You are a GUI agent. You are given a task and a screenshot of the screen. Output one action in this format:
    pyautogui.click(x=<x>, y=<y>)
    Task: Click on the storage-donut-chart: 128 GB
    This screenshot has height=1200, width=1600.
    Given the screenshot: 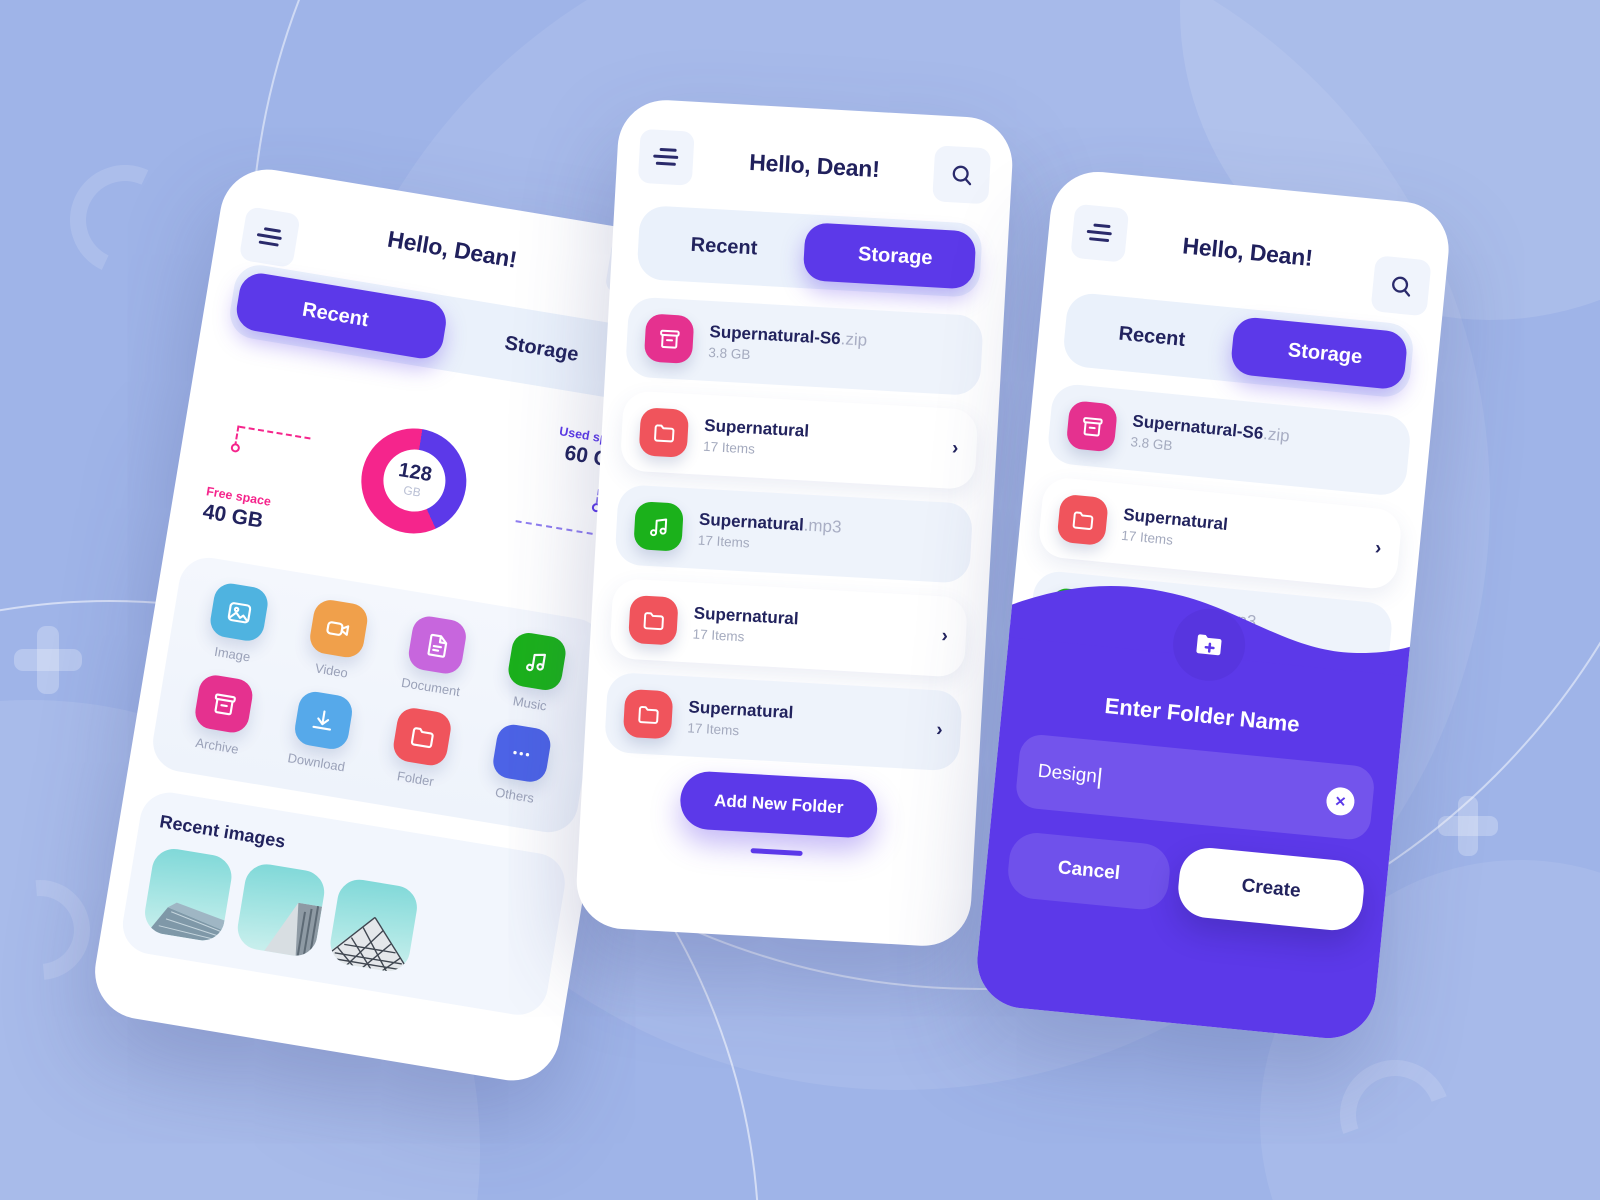 What is the action you would take?
    pyautogui.click(x=414, y=480)
    